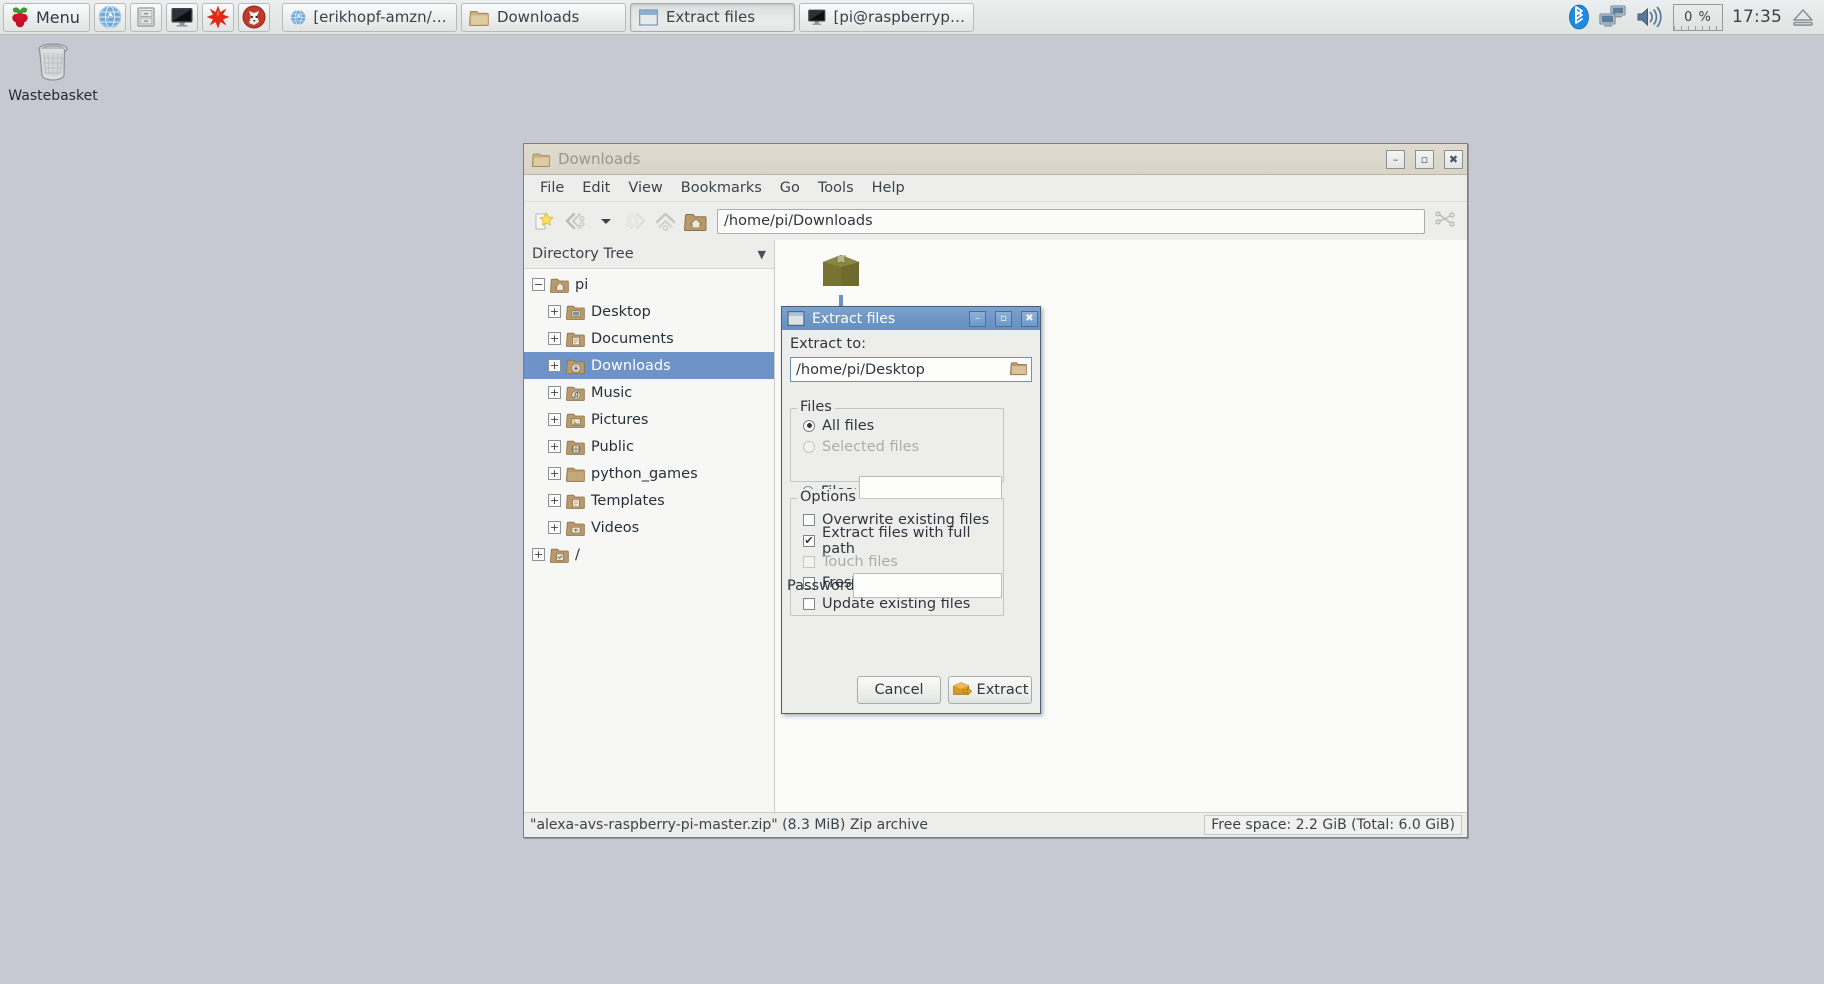  What do you see at coordinates (871, 446) in the screenshot?
I see `radio-selected-files-label: Selected files` at bounding box center [871, 446].